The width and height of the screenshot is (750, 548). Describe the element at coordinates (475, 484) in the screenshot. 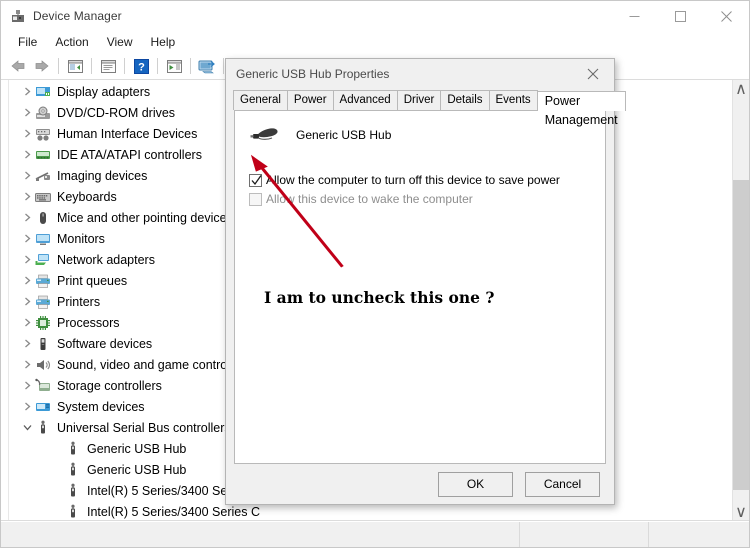

I see `ok-button: OK` at that location.